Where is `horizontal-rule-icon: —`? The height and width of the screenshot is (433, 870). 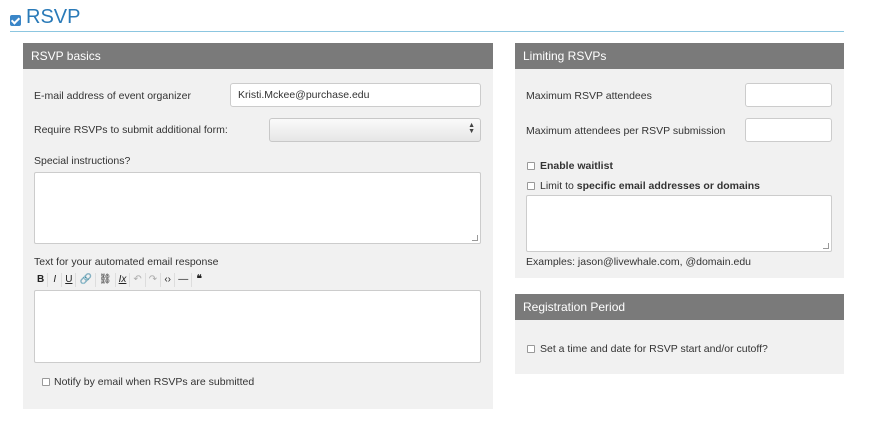 horizontal-rule-icon: — is located at coordinates (184, 280).